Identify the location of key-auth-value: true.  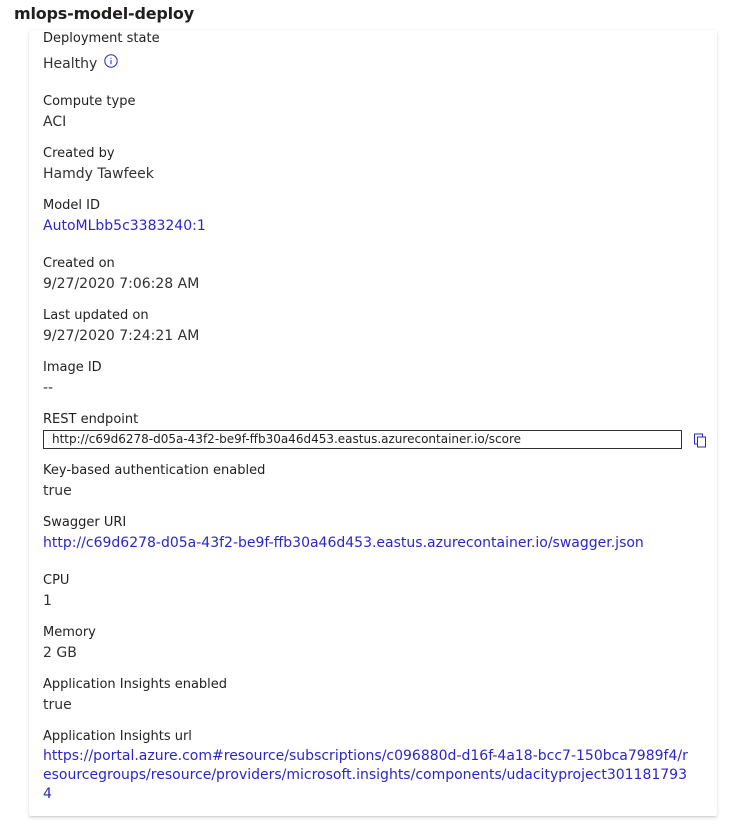
(57, 491).